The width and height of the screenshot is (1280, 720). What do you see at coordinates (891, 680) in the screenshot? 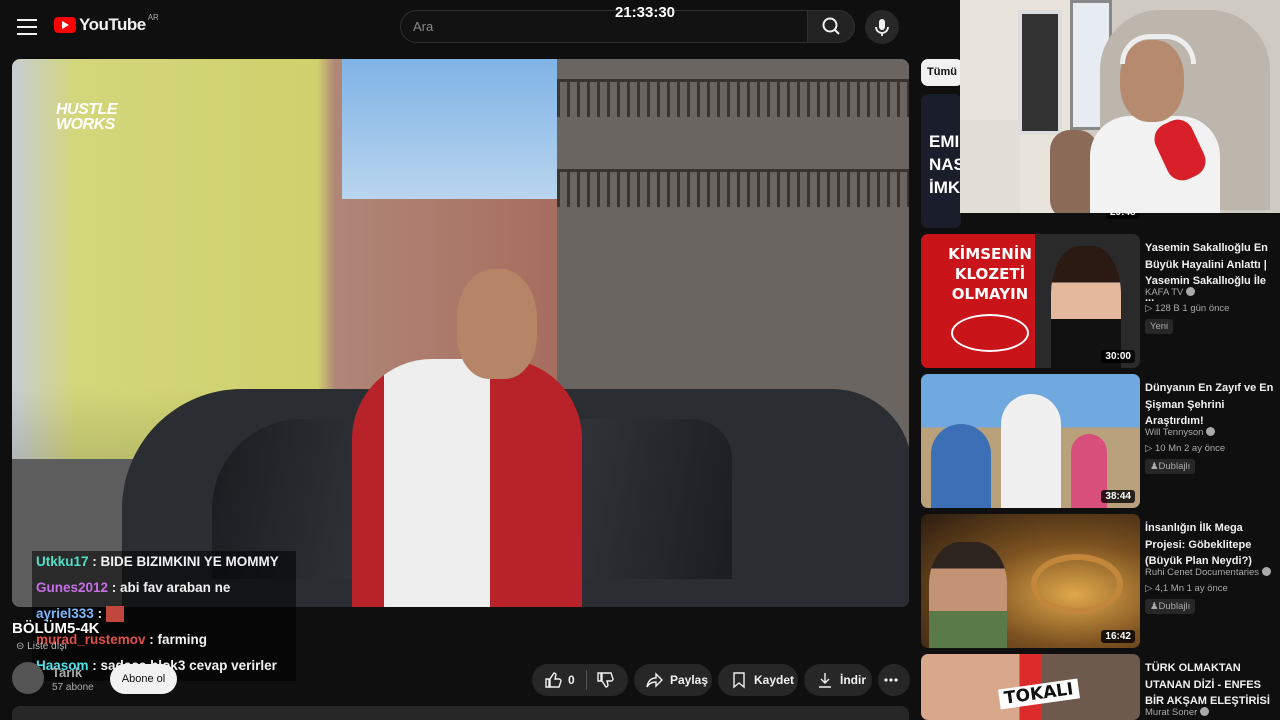
I see `more-icon` at bounding box center [891, 680].